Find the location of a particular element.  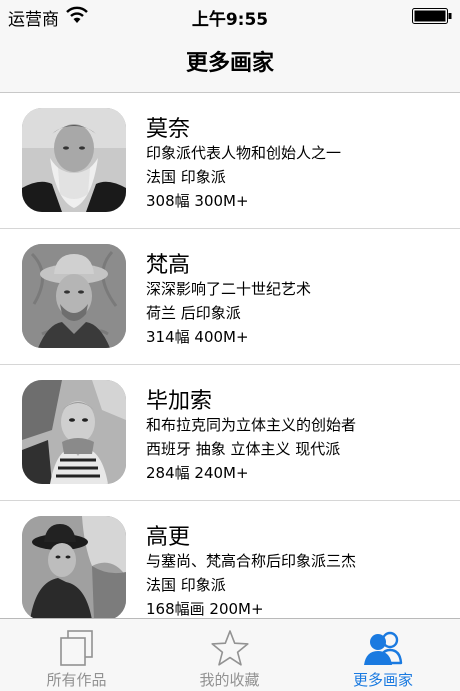

tab-more-painters: 更多画家 is located at coordinates (383, 655).